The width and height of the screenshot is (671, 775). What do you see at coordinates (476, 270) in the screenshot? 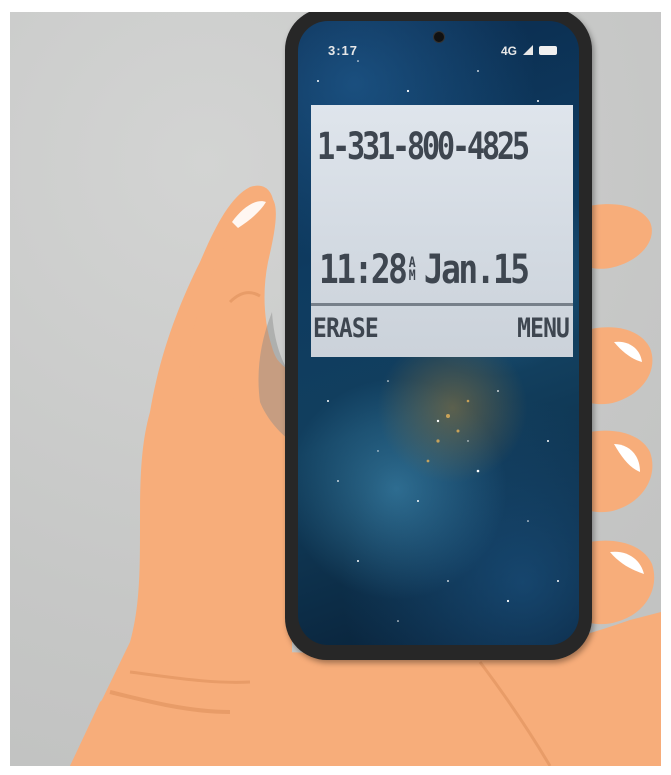
I see `date-label: Jan.15` at bounding box center [476, 270].